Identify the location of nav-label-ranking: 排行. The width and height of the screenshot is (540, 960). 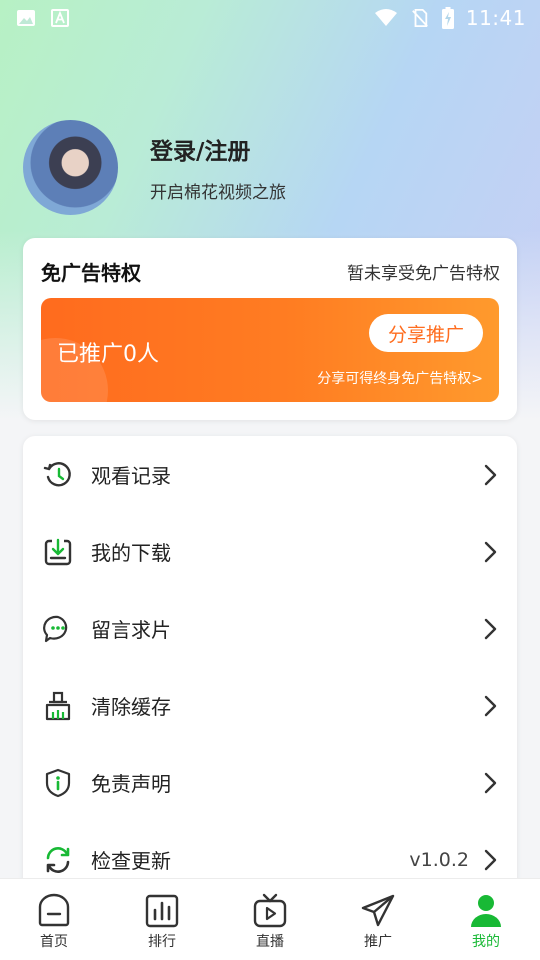
(162, 942).